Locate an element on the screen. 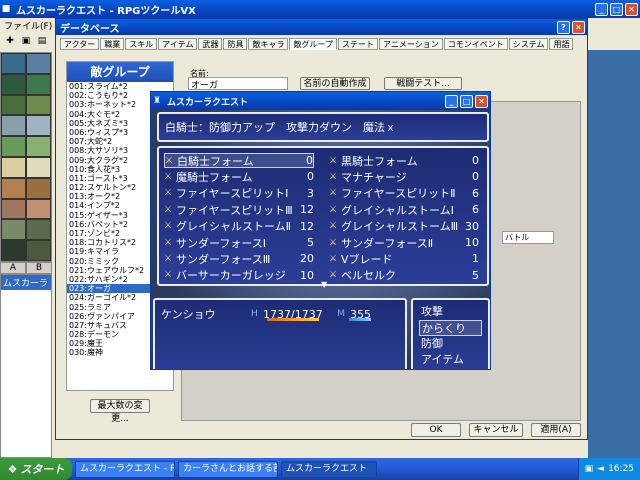 The height and width of the screenshot is (480, 640). new-project-icon: ✚ is located at coordinates (10, 41).